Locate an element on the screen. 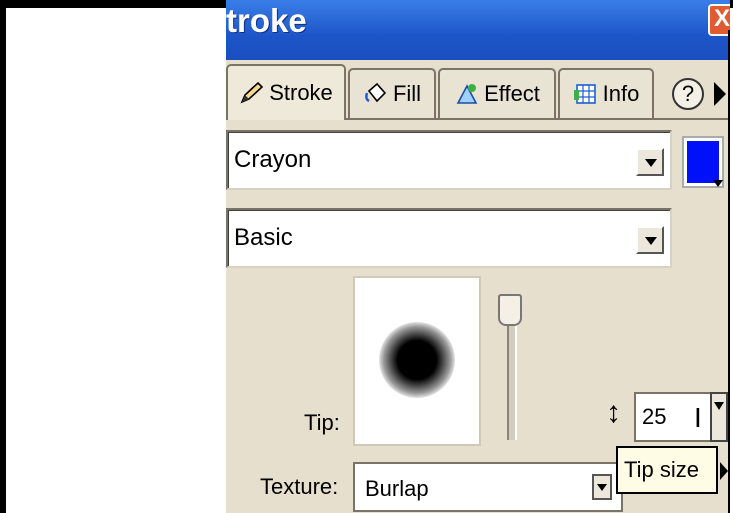 The image size is (733, 513). tab-info: Info is located at coordinates (606, 93).